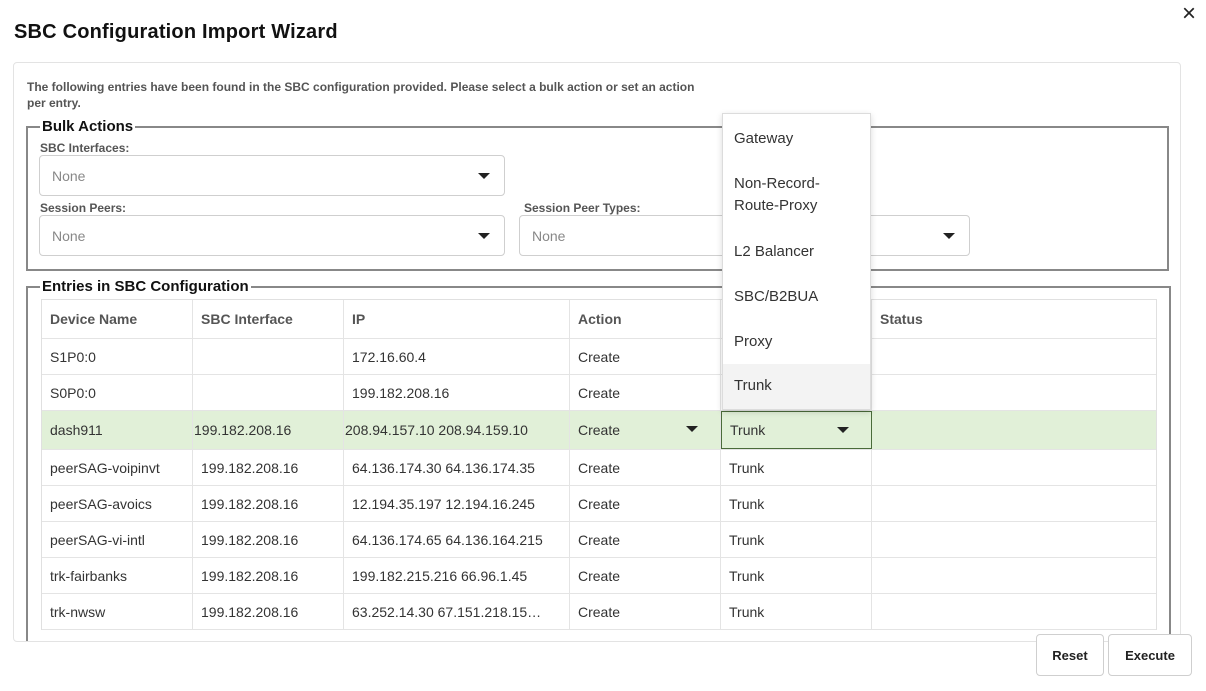 The height and width of the screenshot is (691, 1206). What do you see at coordinates (645, 319) in the screenshot?
I see `column-header: Action` at bounding box center [645, 319].